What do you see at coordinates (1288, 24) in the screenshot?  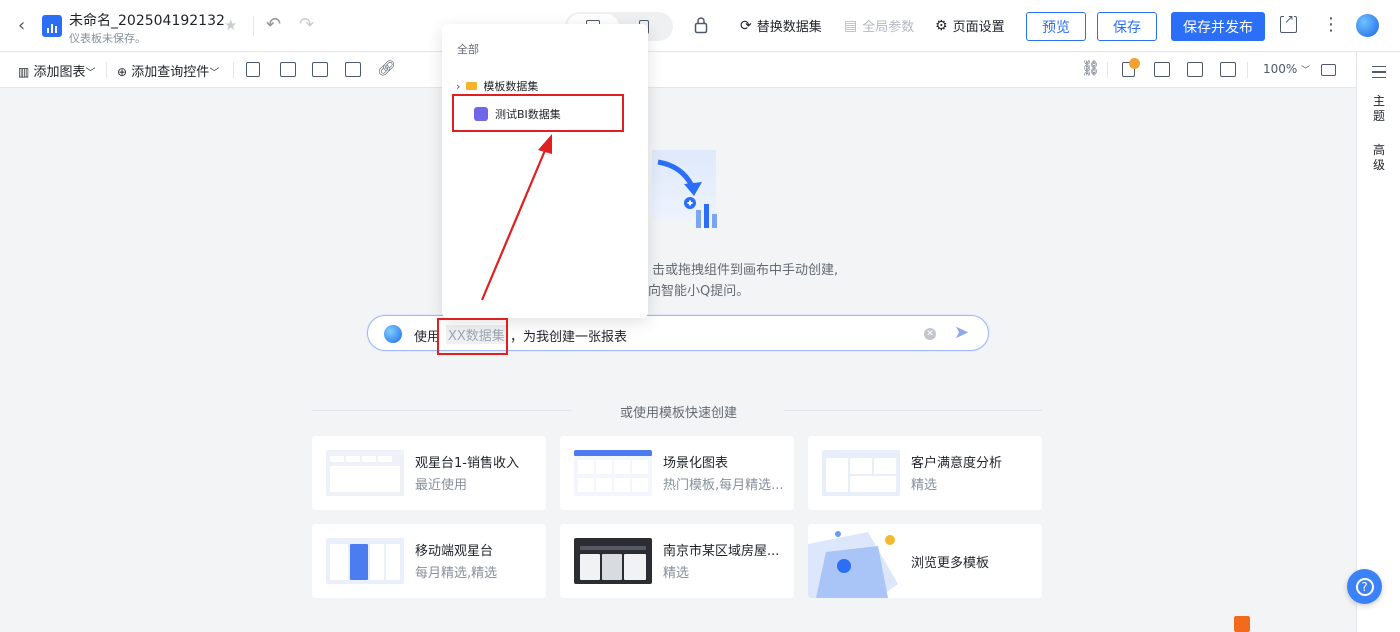 I see `share-icon` at bounding box center [1288, 24].